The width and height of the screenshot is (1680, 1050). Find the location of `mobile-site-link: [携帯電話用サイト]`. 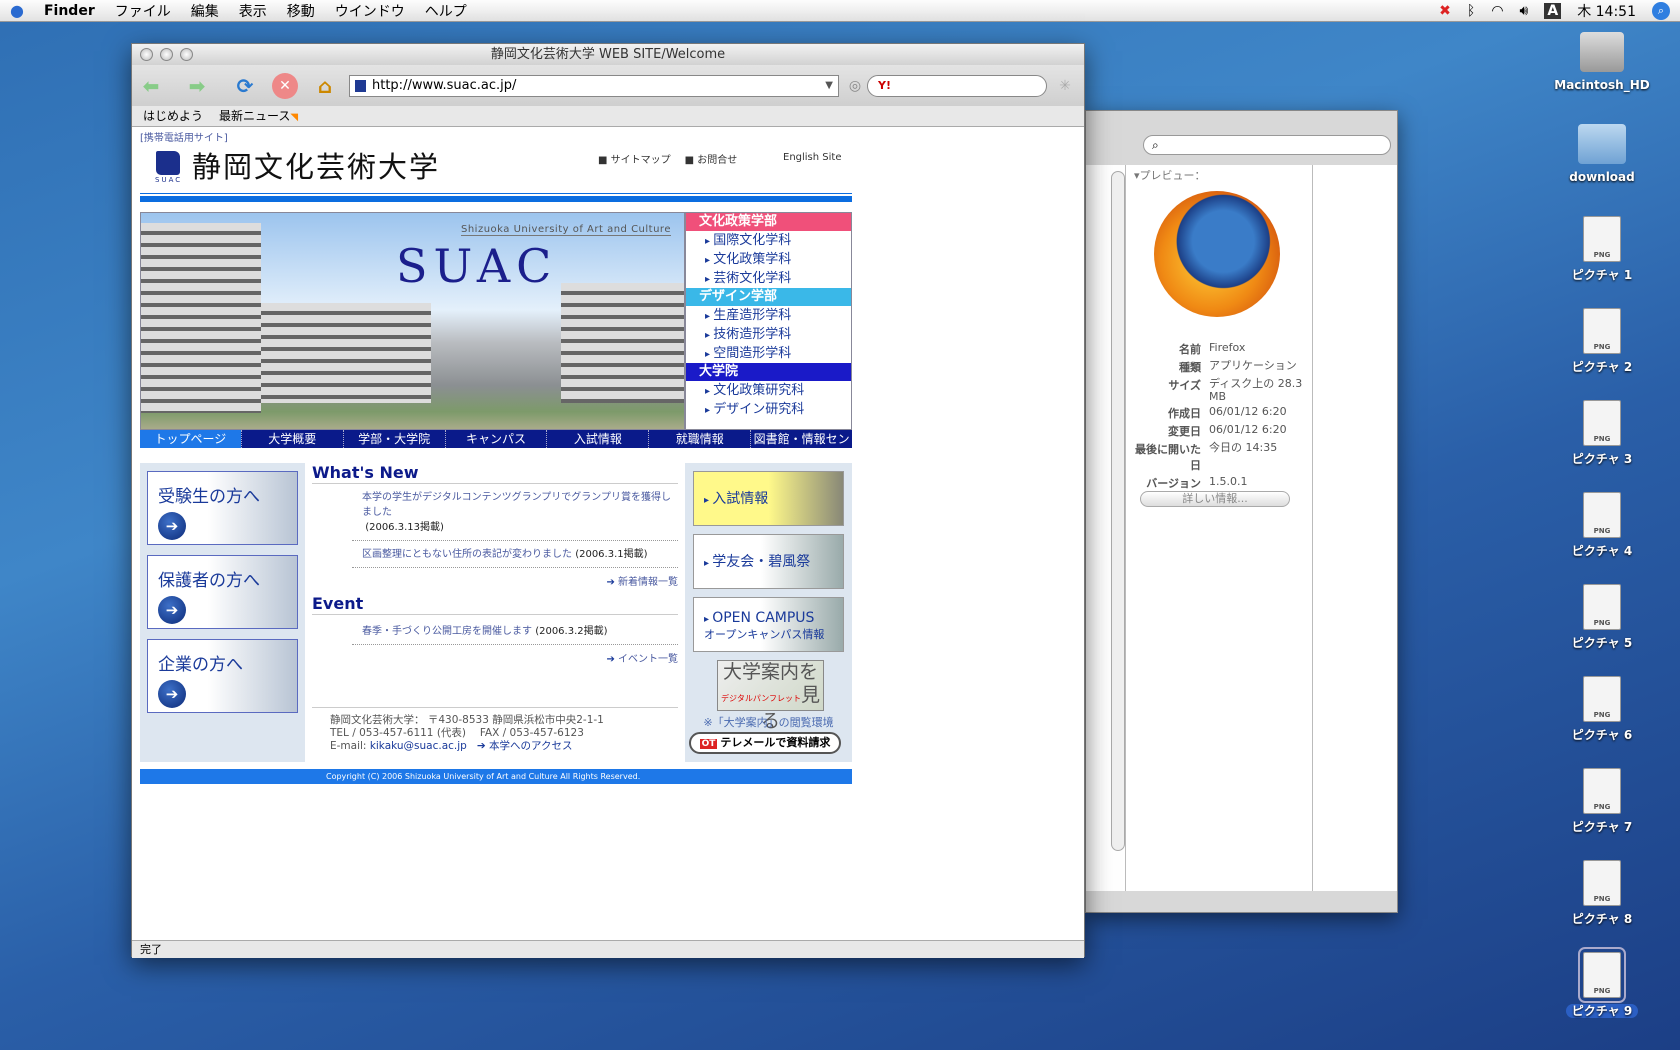

mobile-site-link: [携帯電話用サイト] is located at coordinates (184, 136).